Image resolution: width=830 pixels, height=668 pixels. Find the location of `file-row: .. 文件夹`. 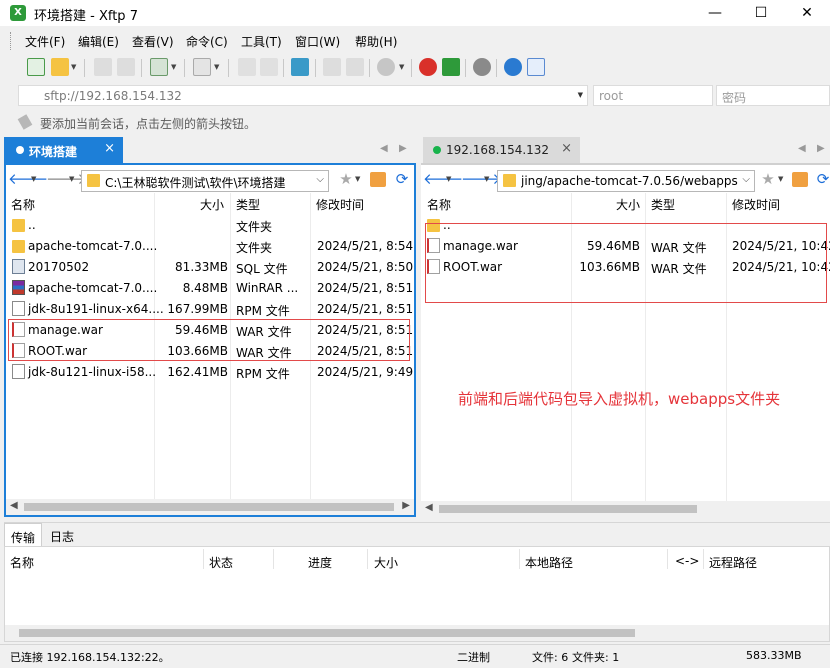

file-row: .. 文件夹 is located at coordinates (210, 225).